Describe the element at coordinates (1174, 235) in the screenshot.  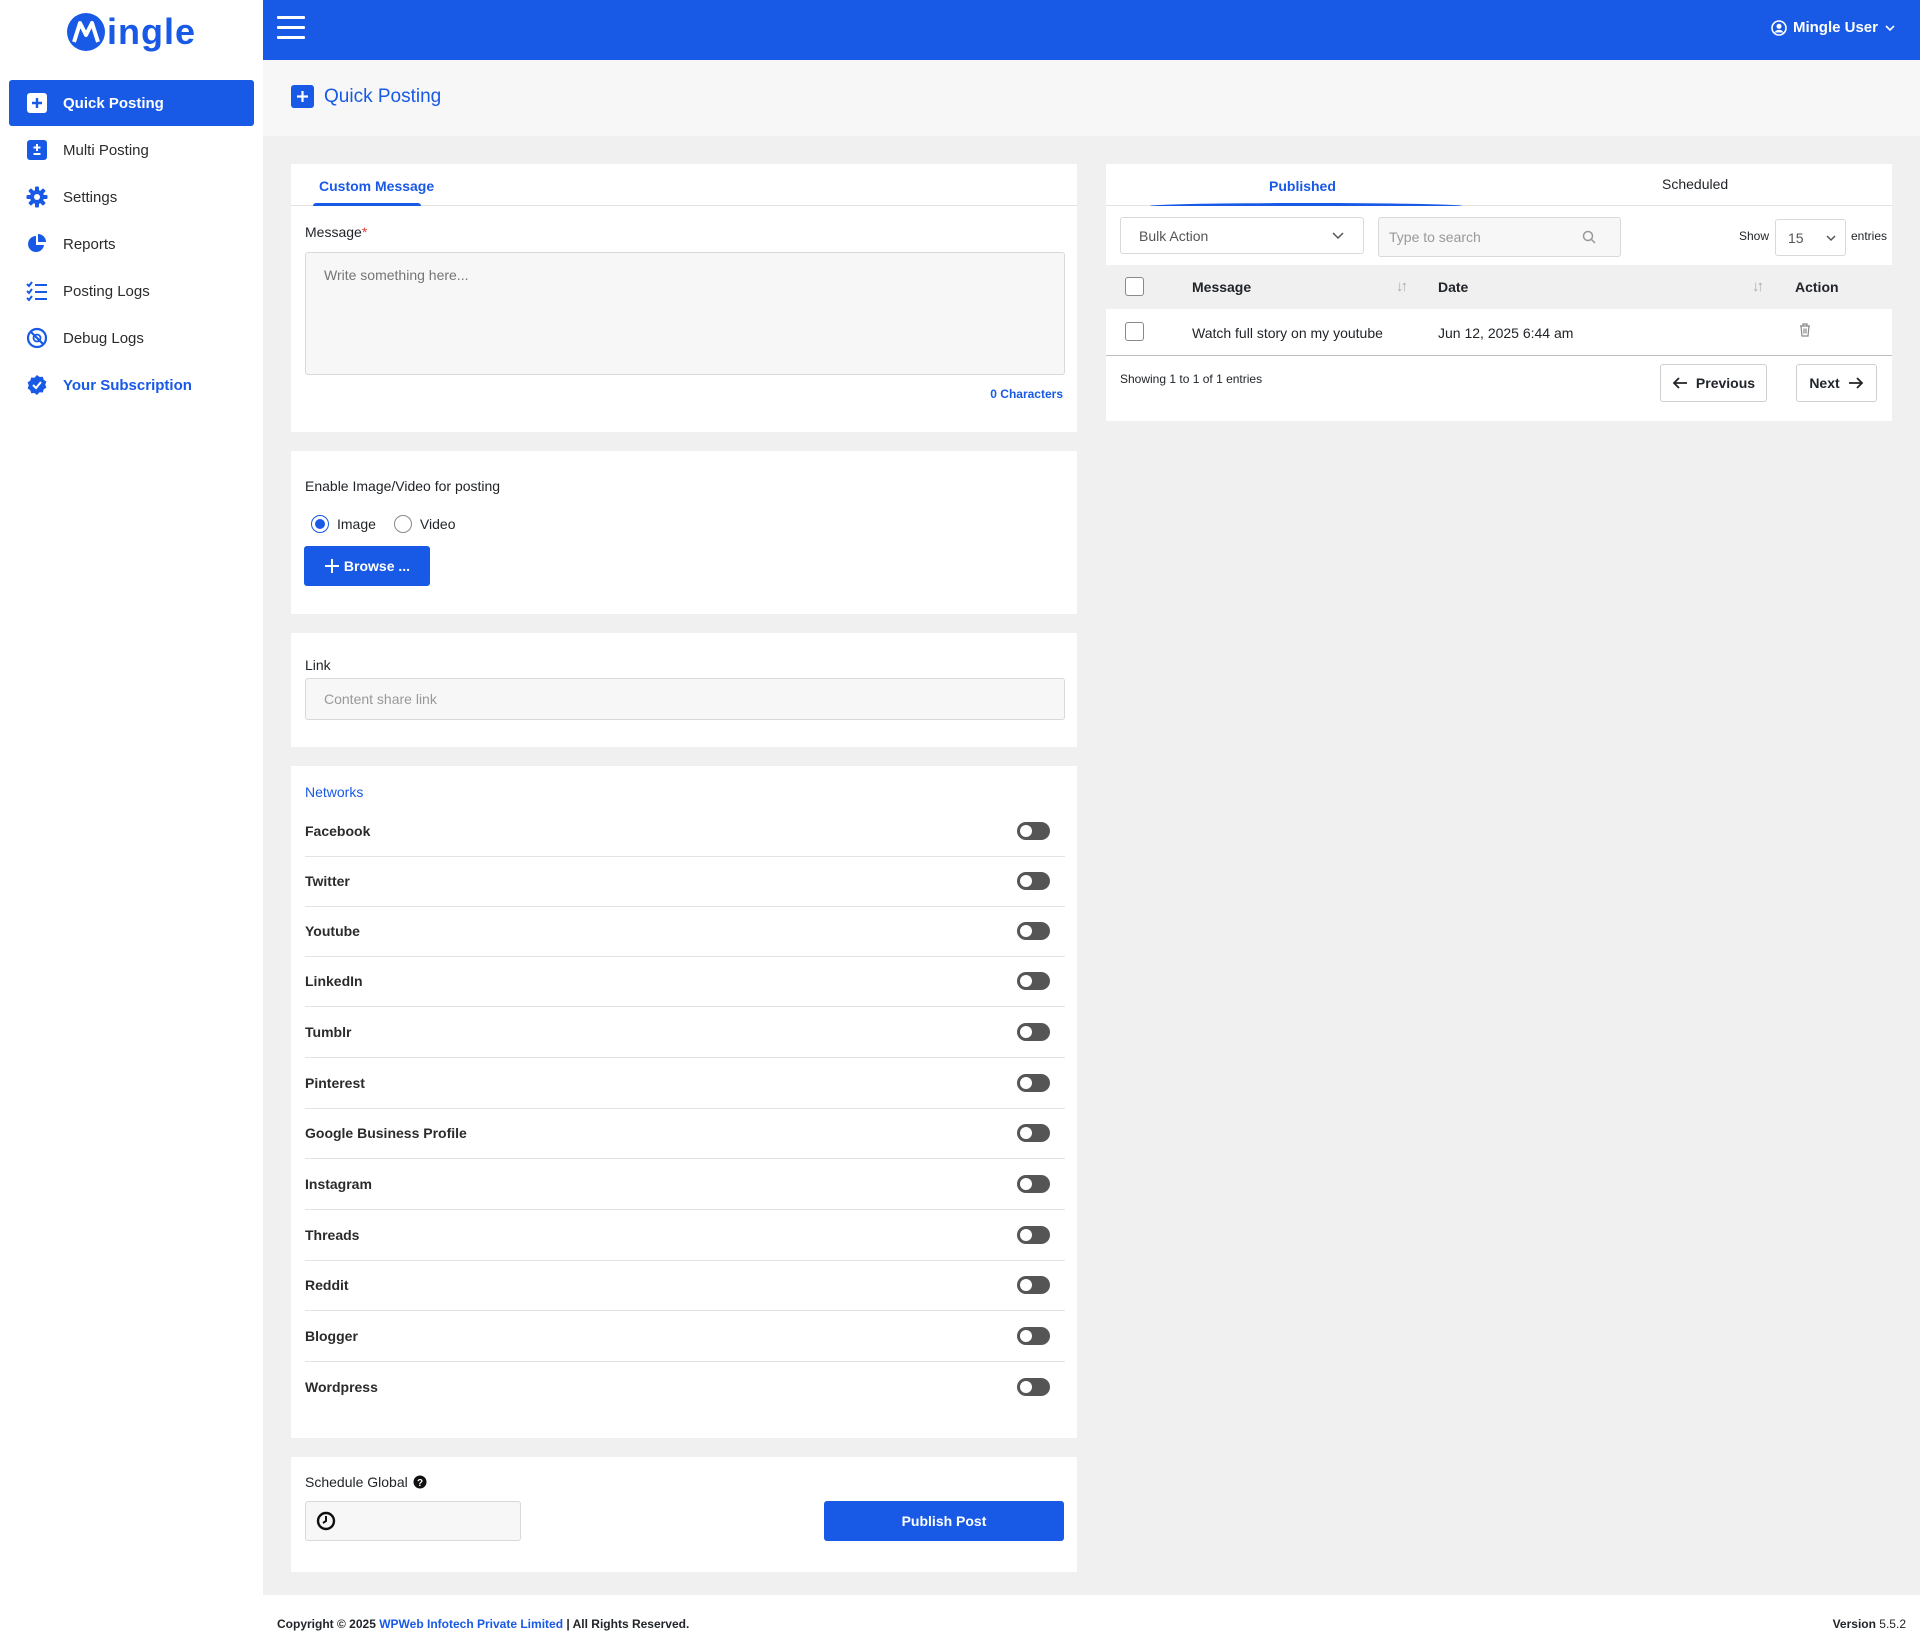
I see `bulk-action-value: Bulk Action` at that location.